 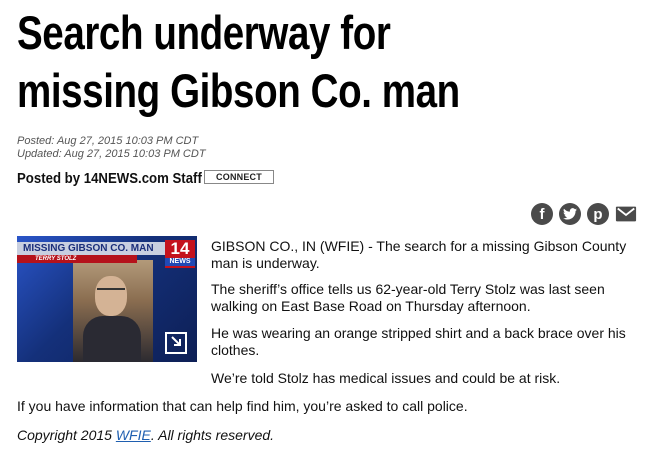 What do you see at coordinates (626, 214) in the screenshot?
I see `email-icon` at bounding box center [626, 214].